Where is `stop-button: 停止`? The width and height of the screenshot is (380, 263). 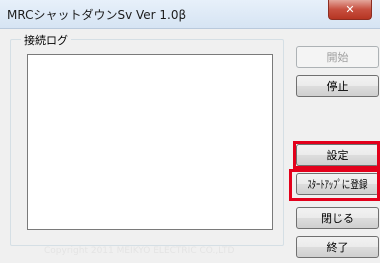
stop-button: 停止 is located at coordinates (337, 86).